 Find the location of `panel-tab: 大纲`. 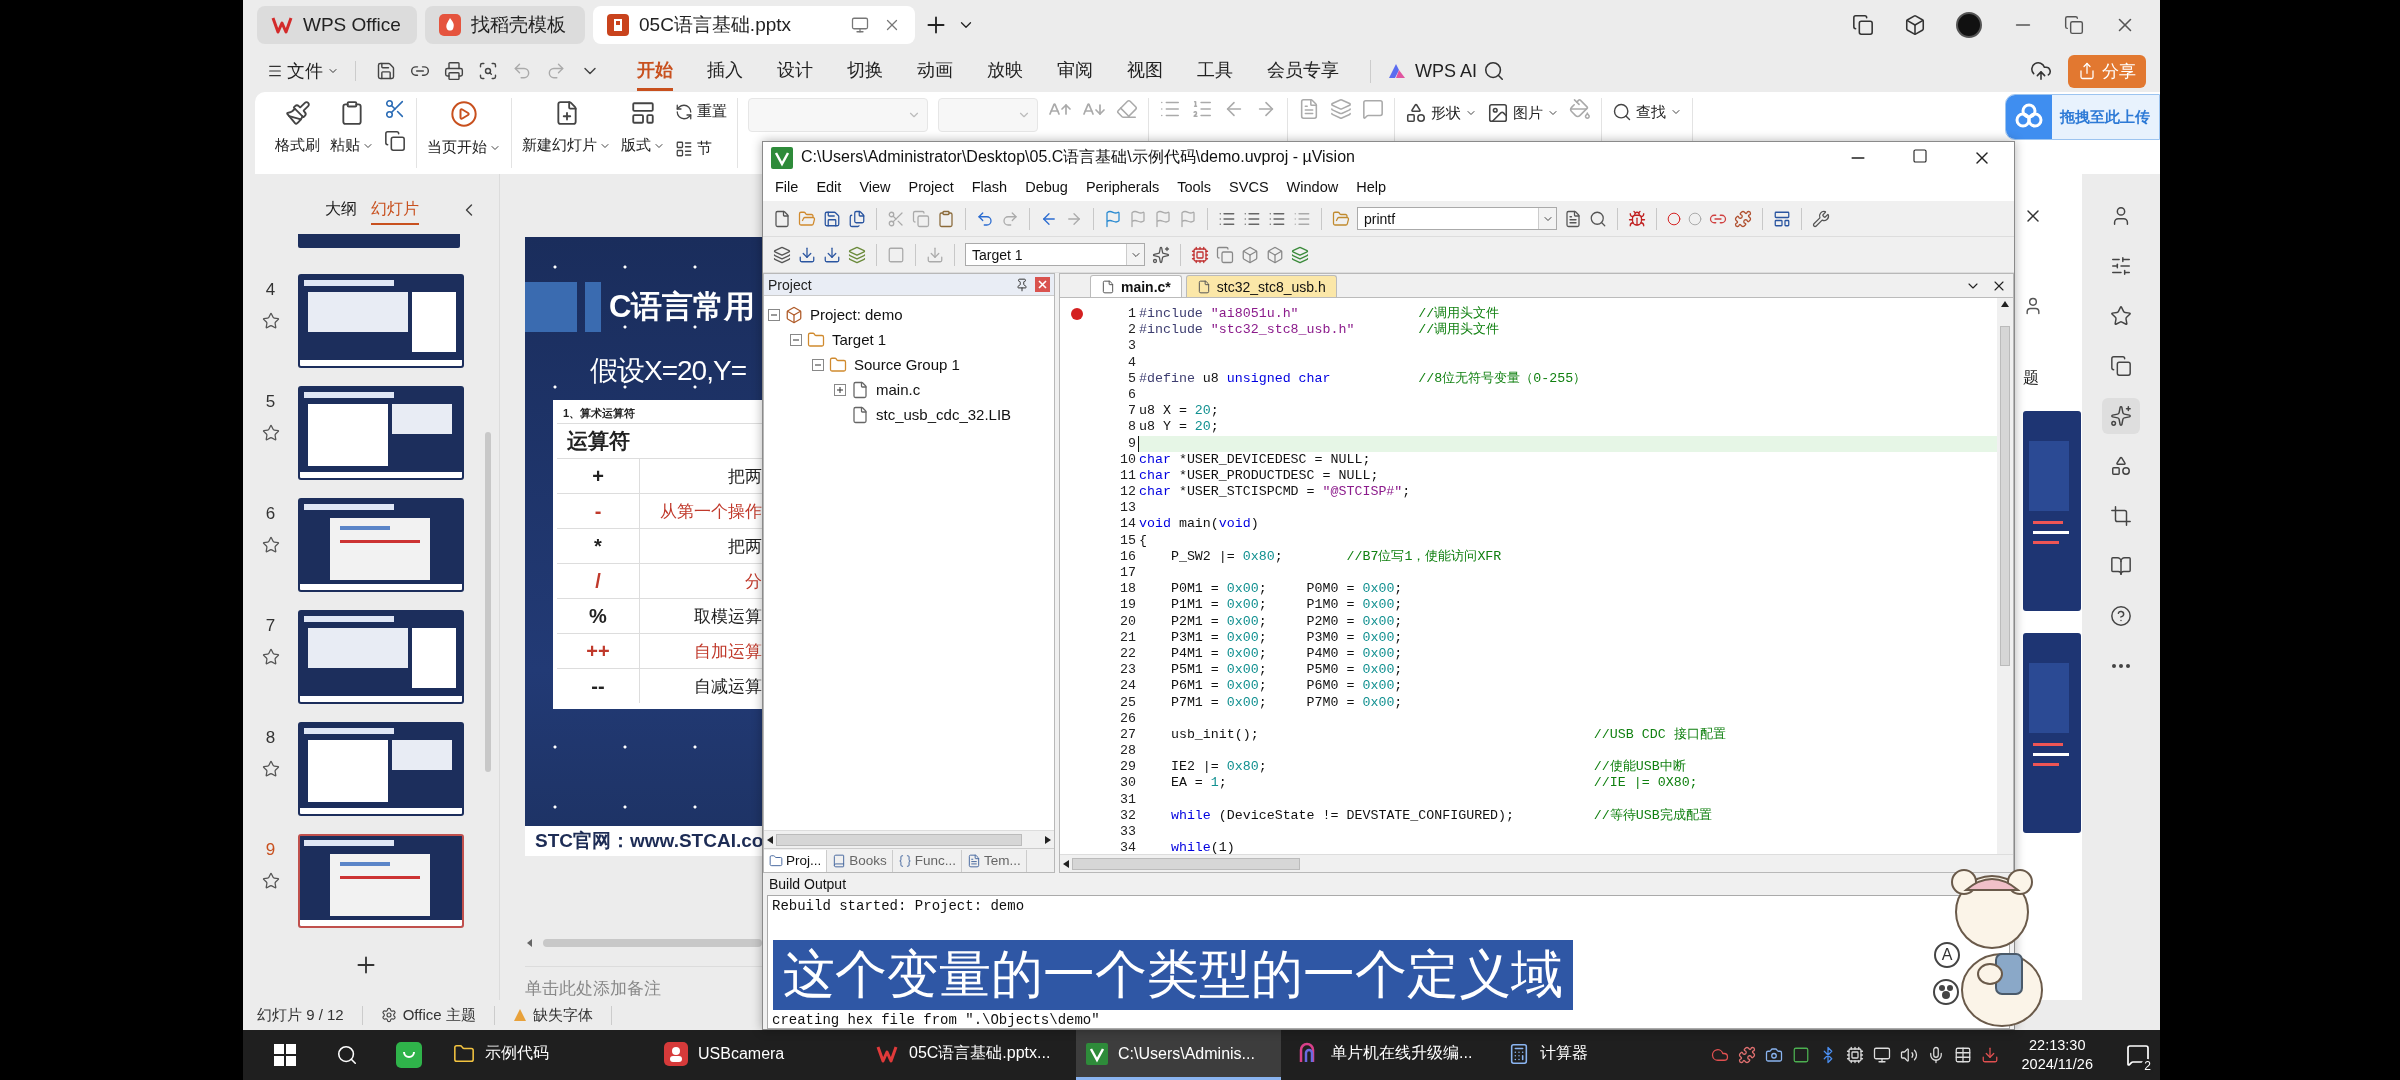

panel-tab: 大纲 is located at coordinates (341, 210).